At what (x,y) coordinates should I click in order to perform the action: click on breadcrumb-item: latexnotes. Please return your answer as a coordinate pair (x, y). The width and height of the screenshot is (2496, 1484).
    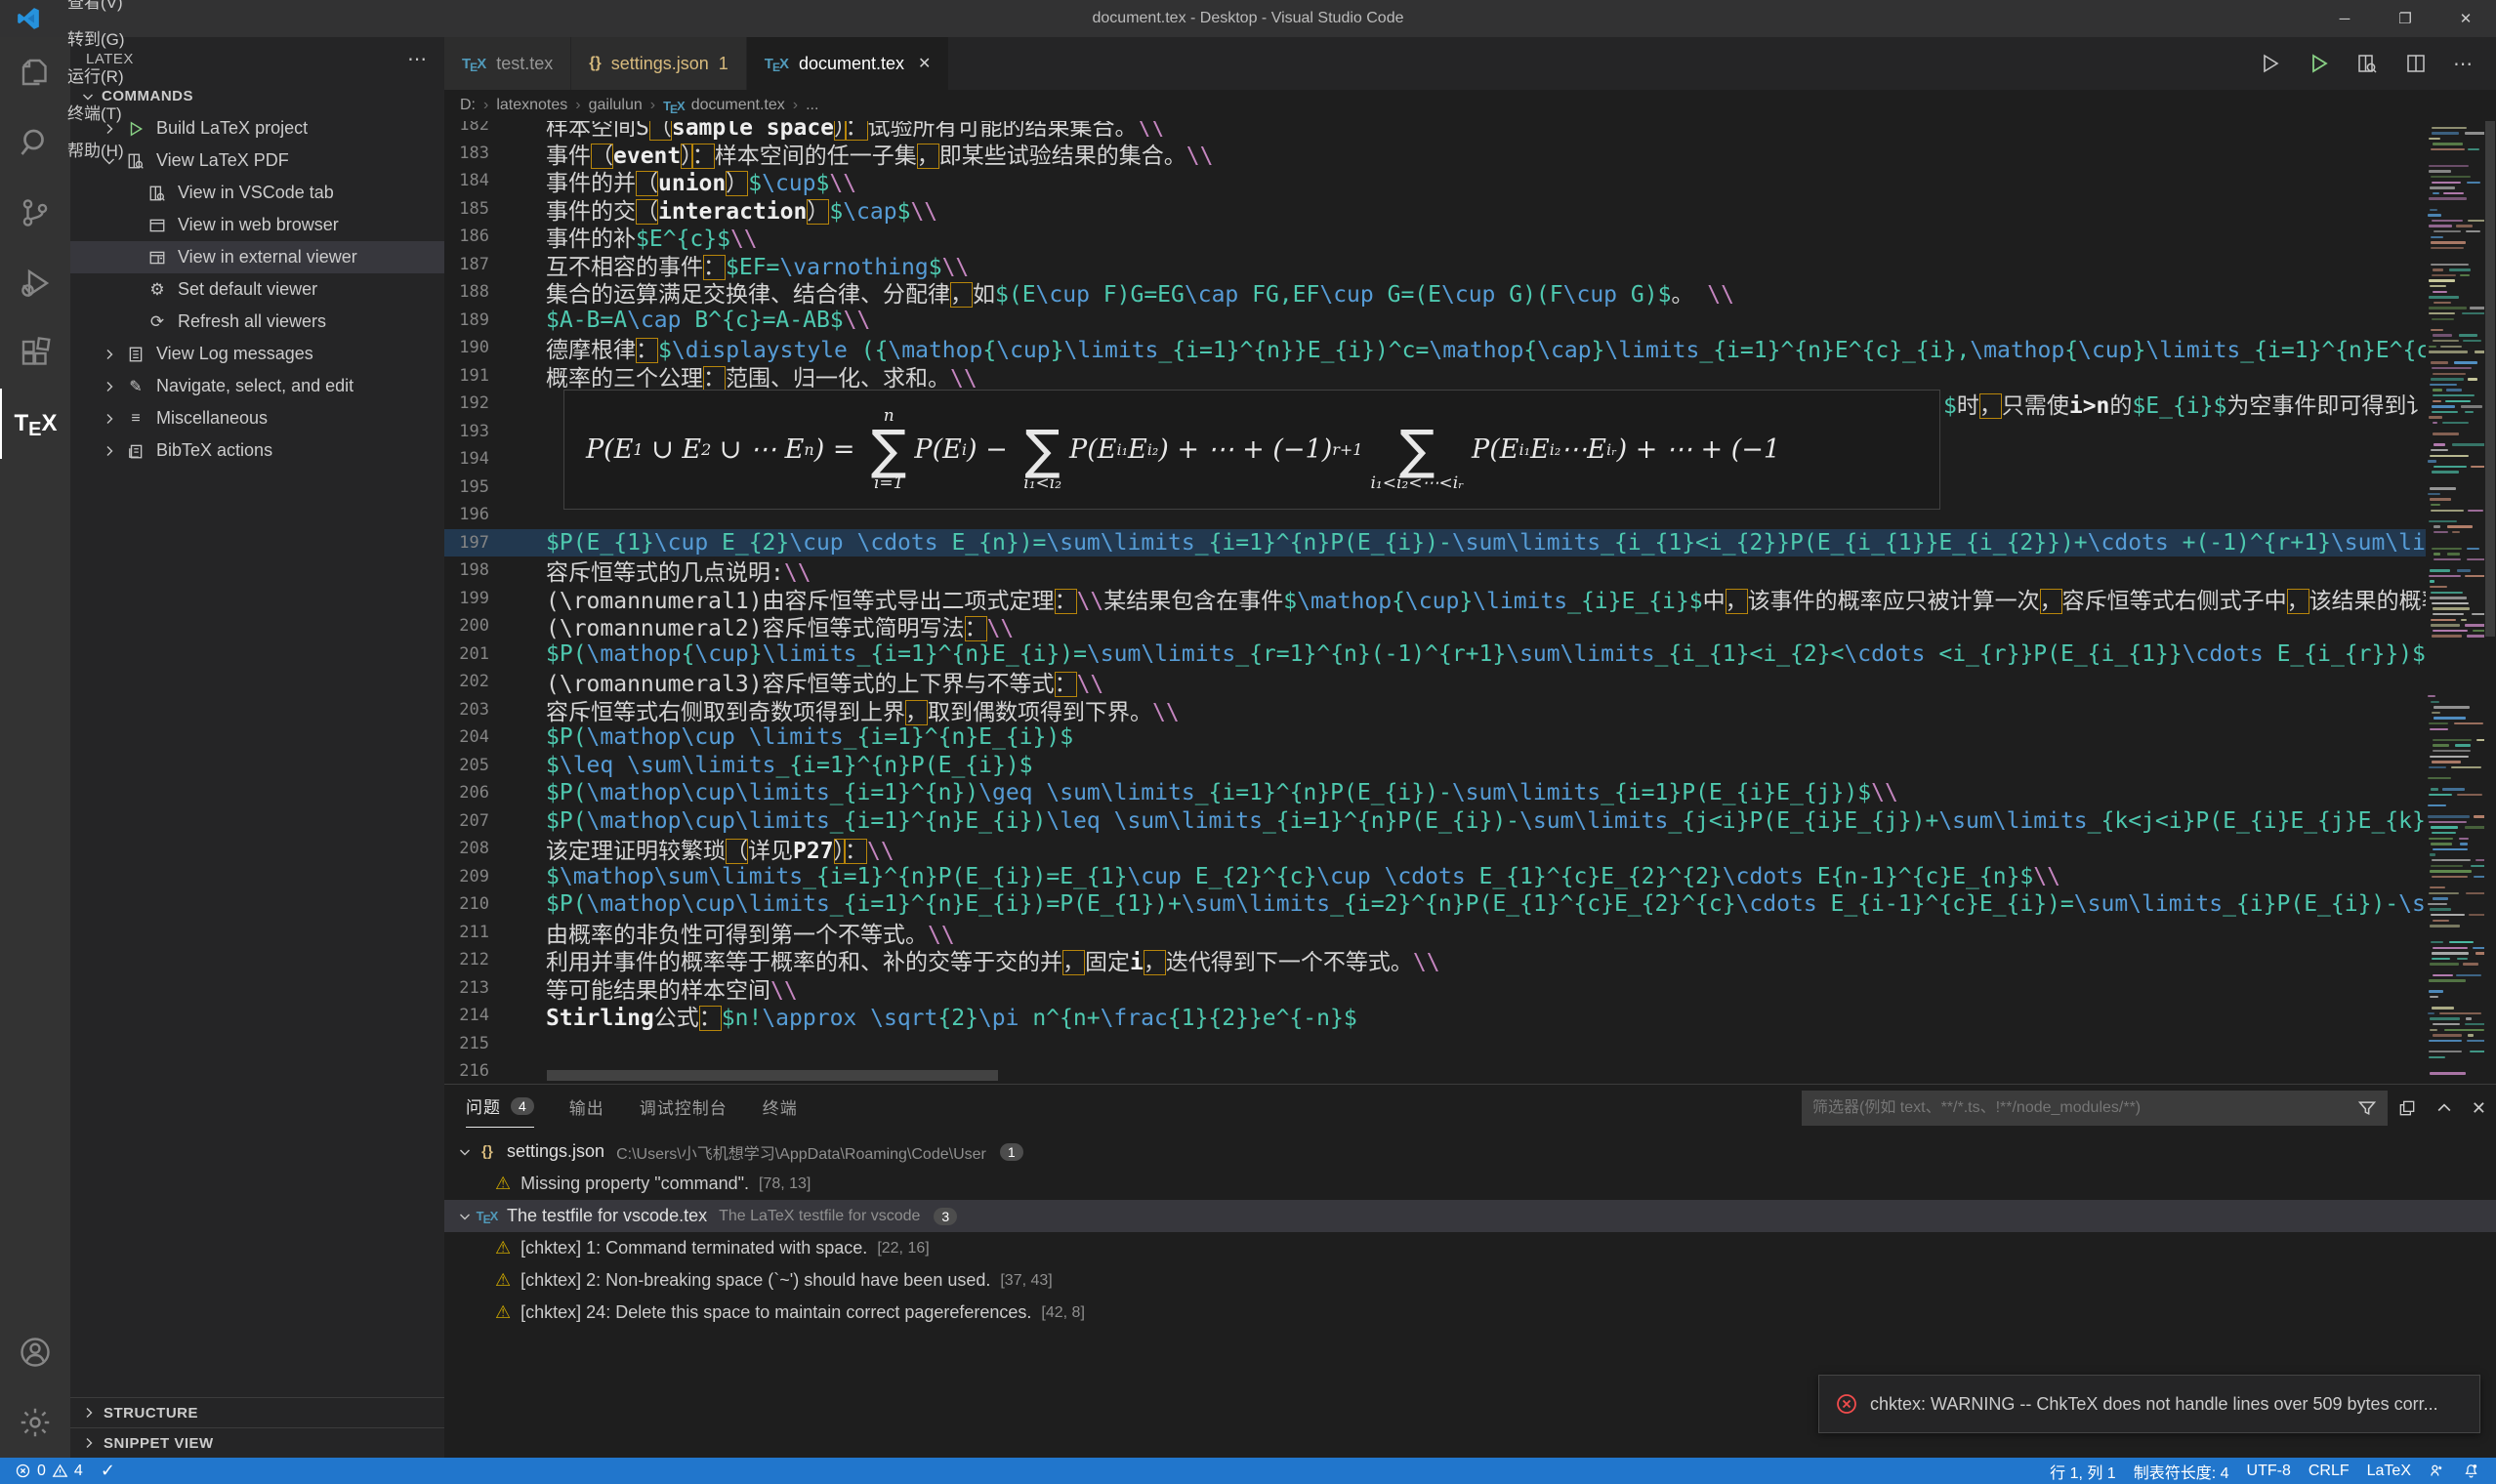
    Looking at the image, I should click on (531, 106).